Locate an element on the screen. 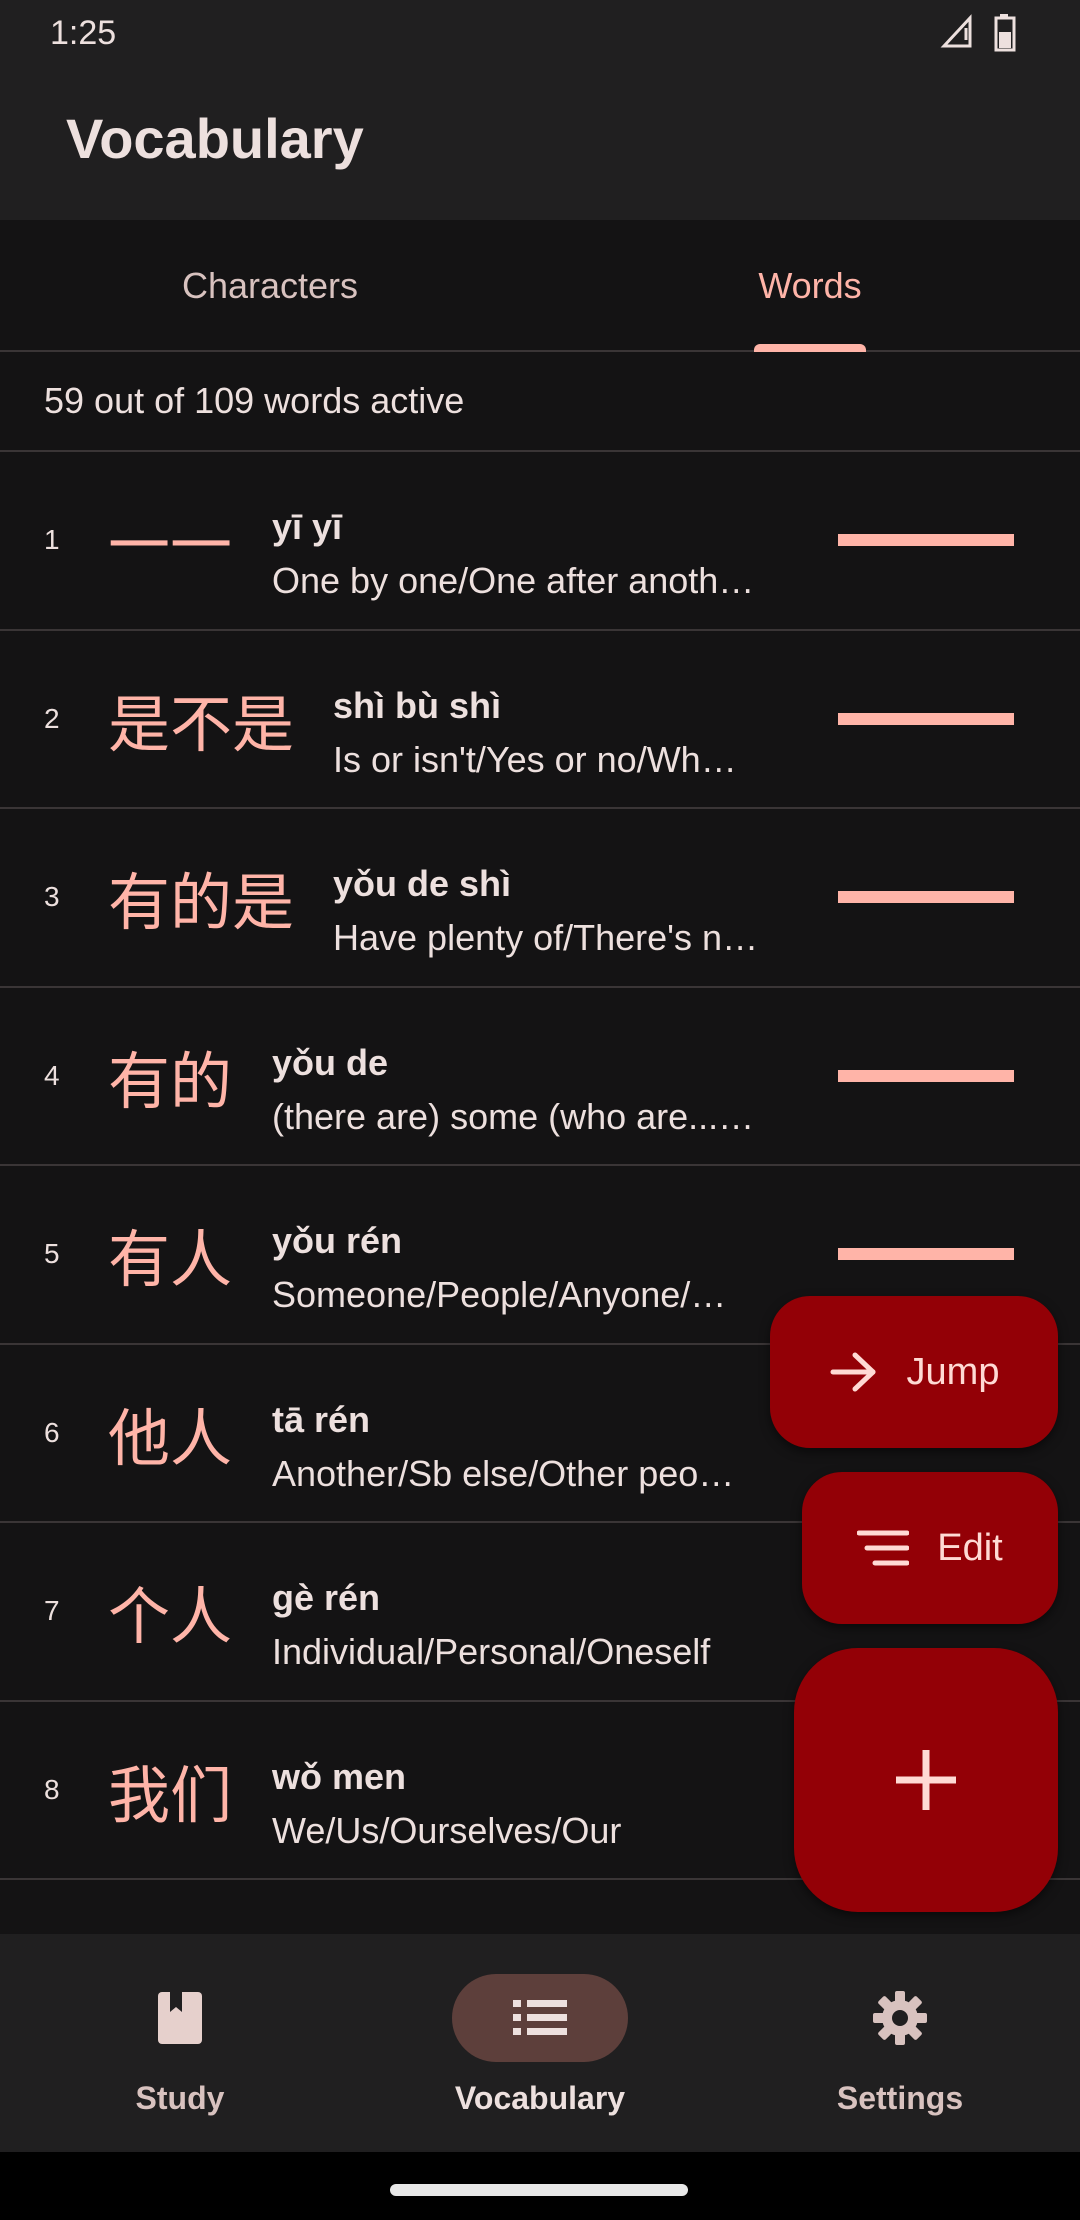  system-gesture-area is located at coordinates (540, 2186).